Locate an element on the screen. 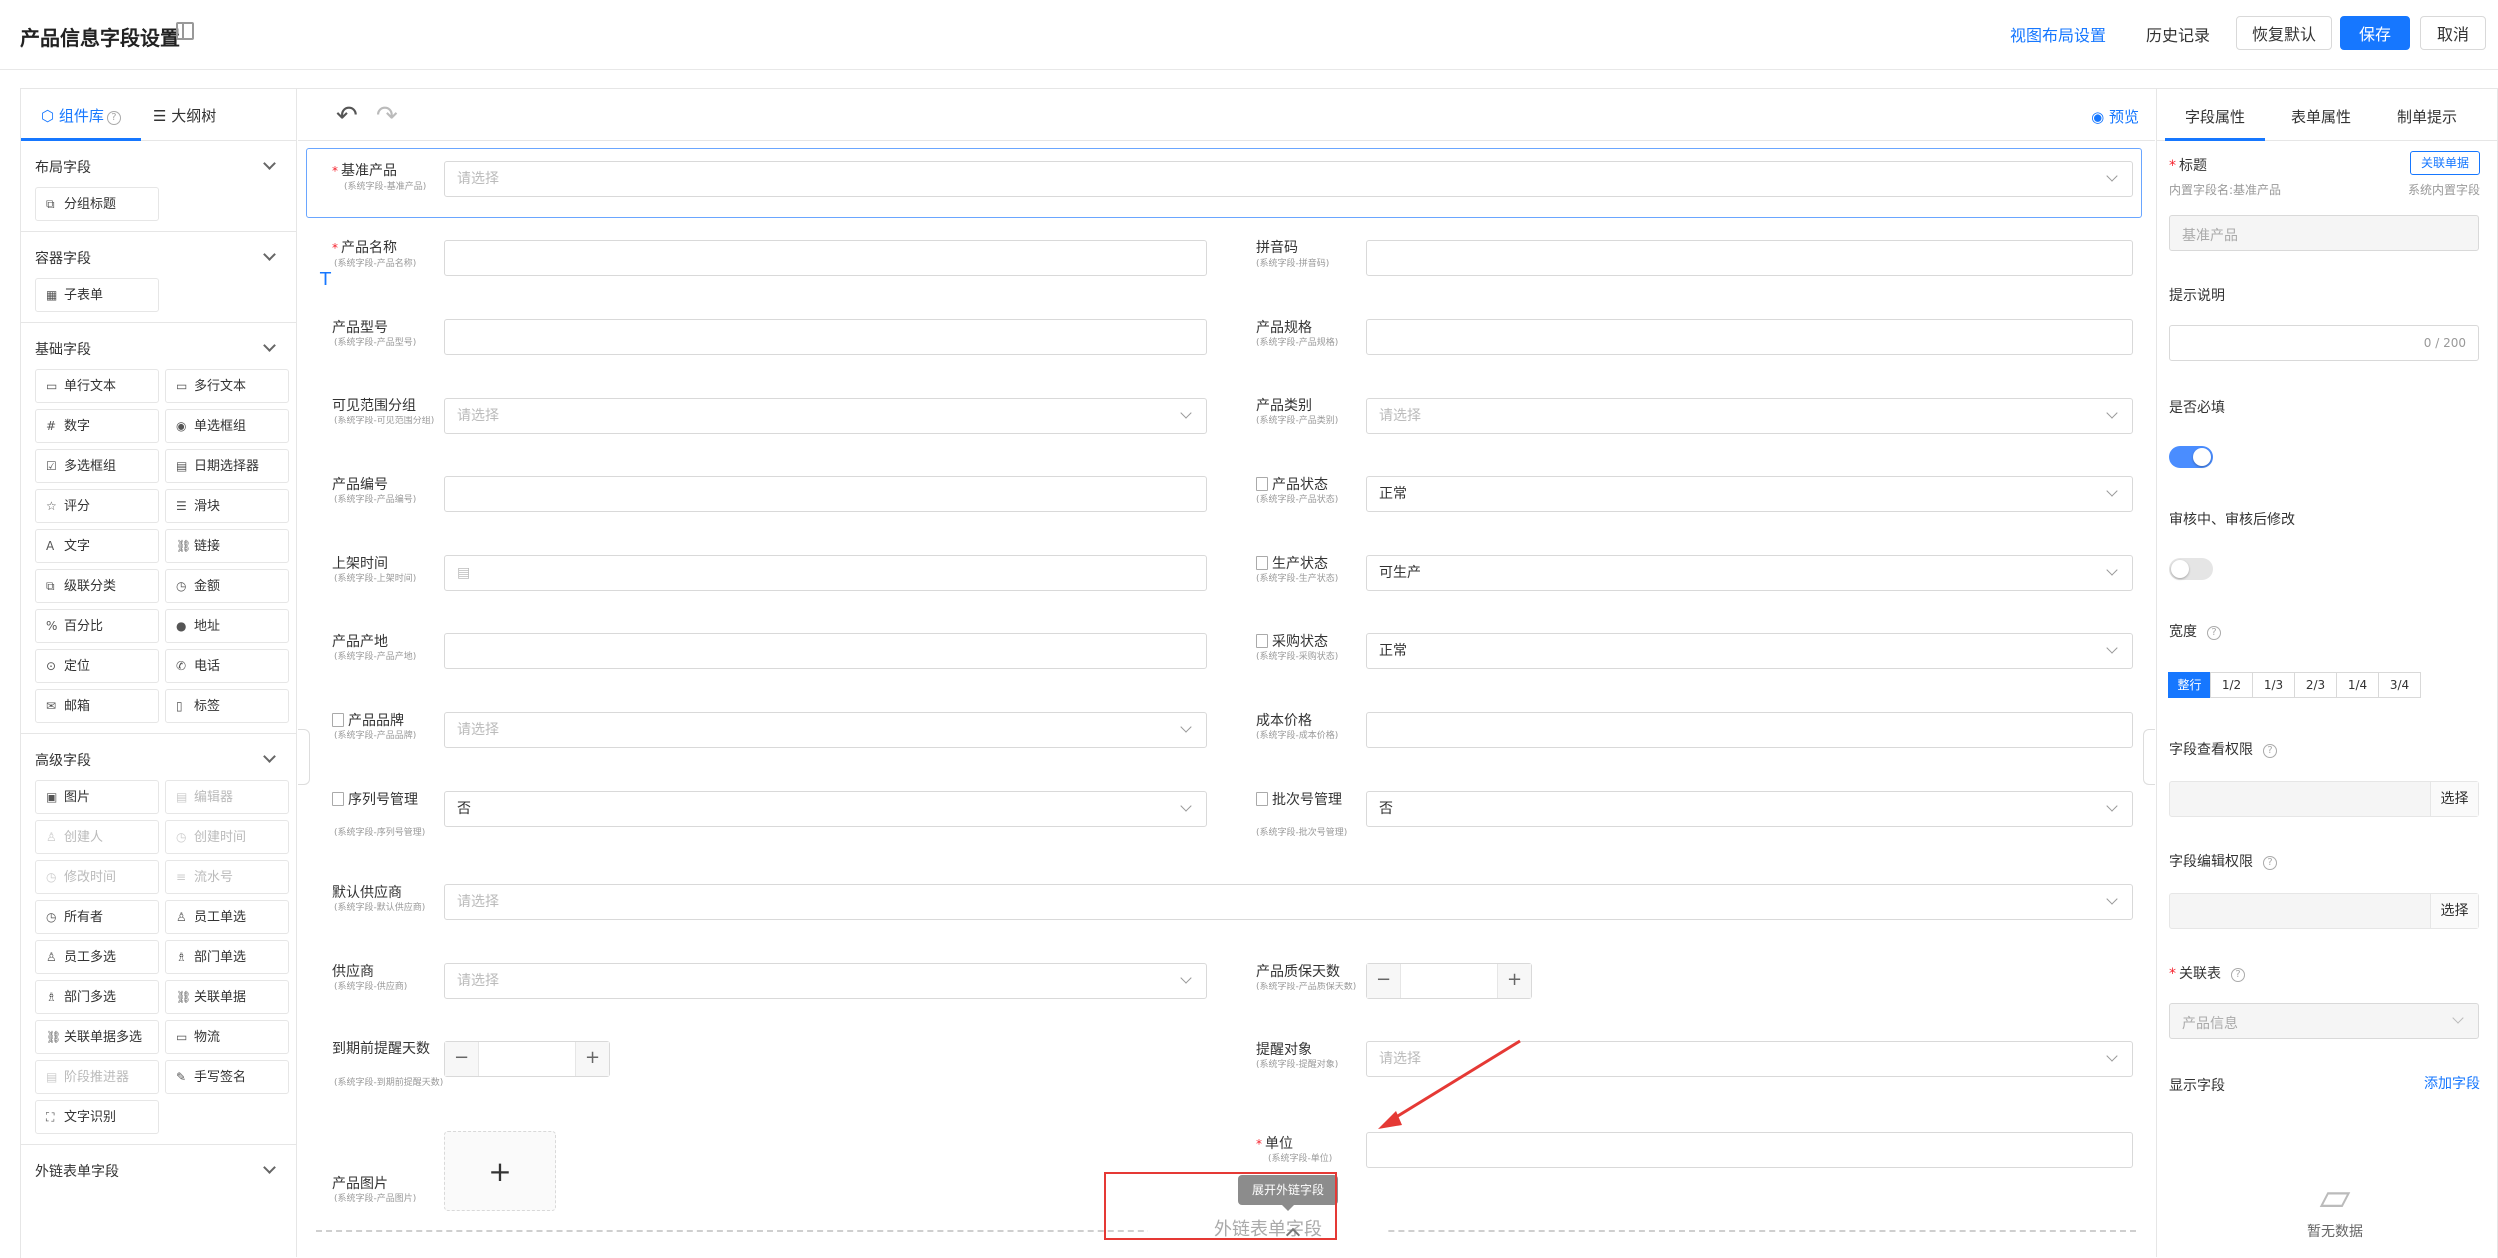 This screenshot has width=2498, height=1258. comp-item: A 文字 is located at coordinates (97, 546).